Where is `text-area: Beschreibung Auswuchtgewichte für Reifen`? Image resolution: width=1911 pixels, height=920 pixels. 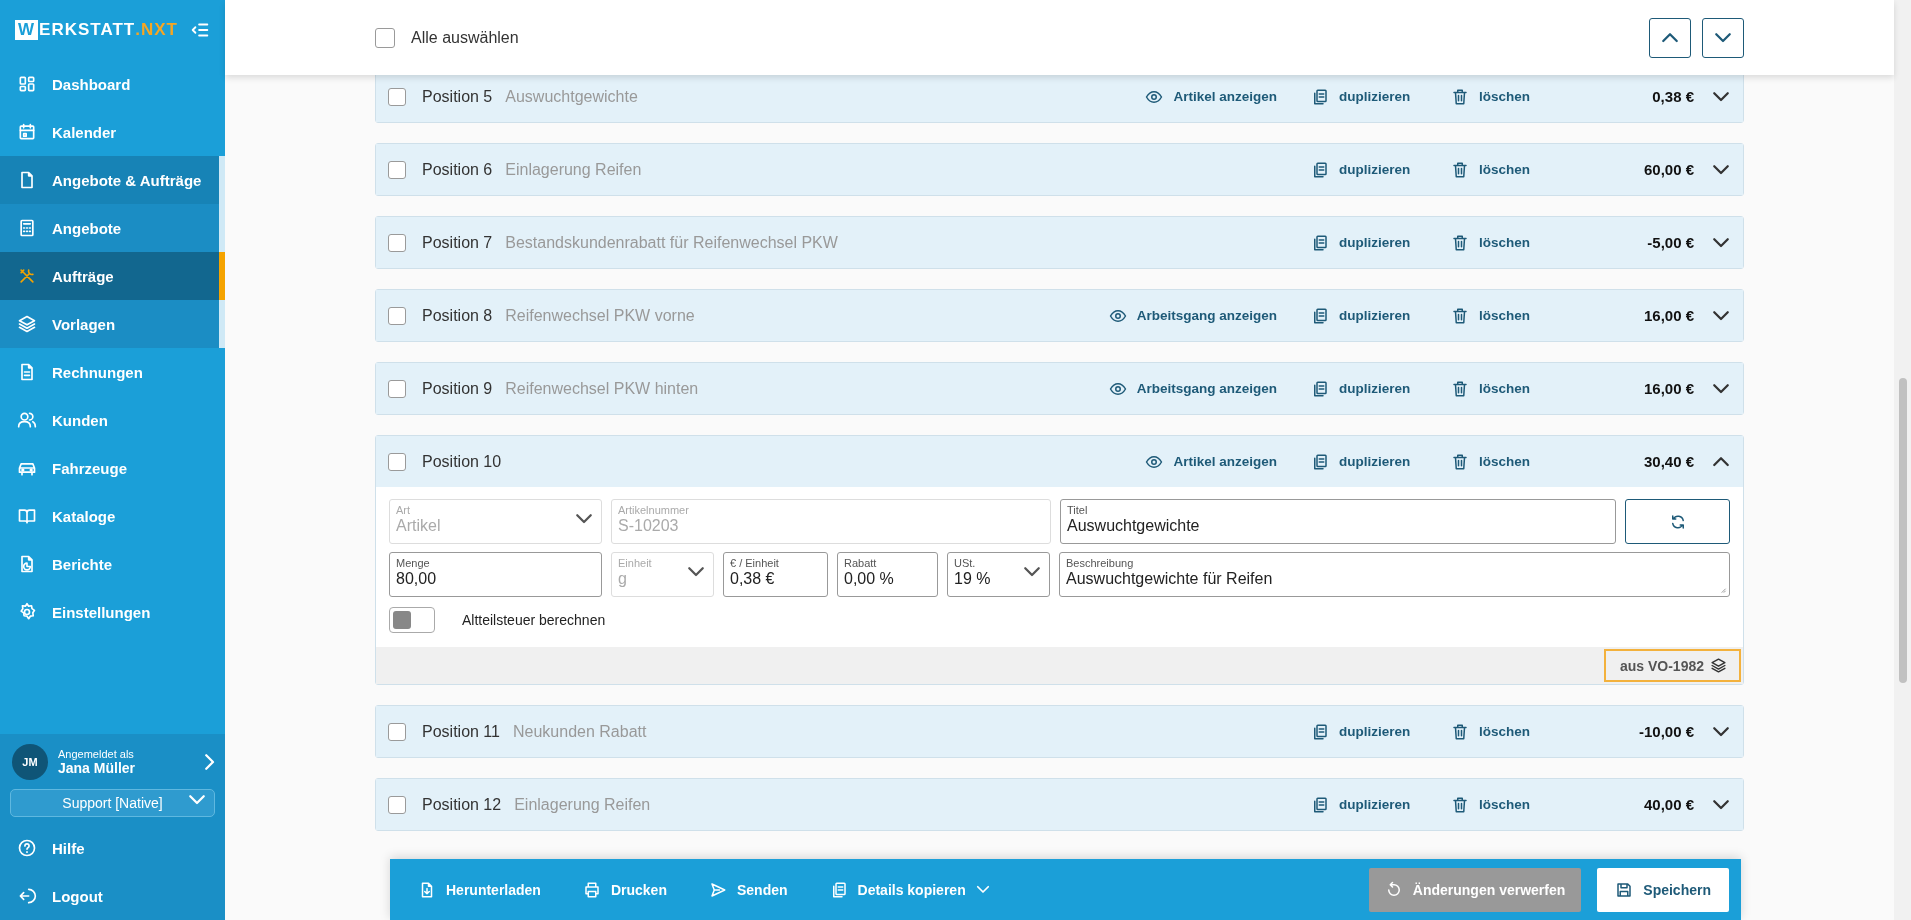 text-area: Beschreibung Auswuchtgewichte für Reifen is located at coordinates (1394, 574).